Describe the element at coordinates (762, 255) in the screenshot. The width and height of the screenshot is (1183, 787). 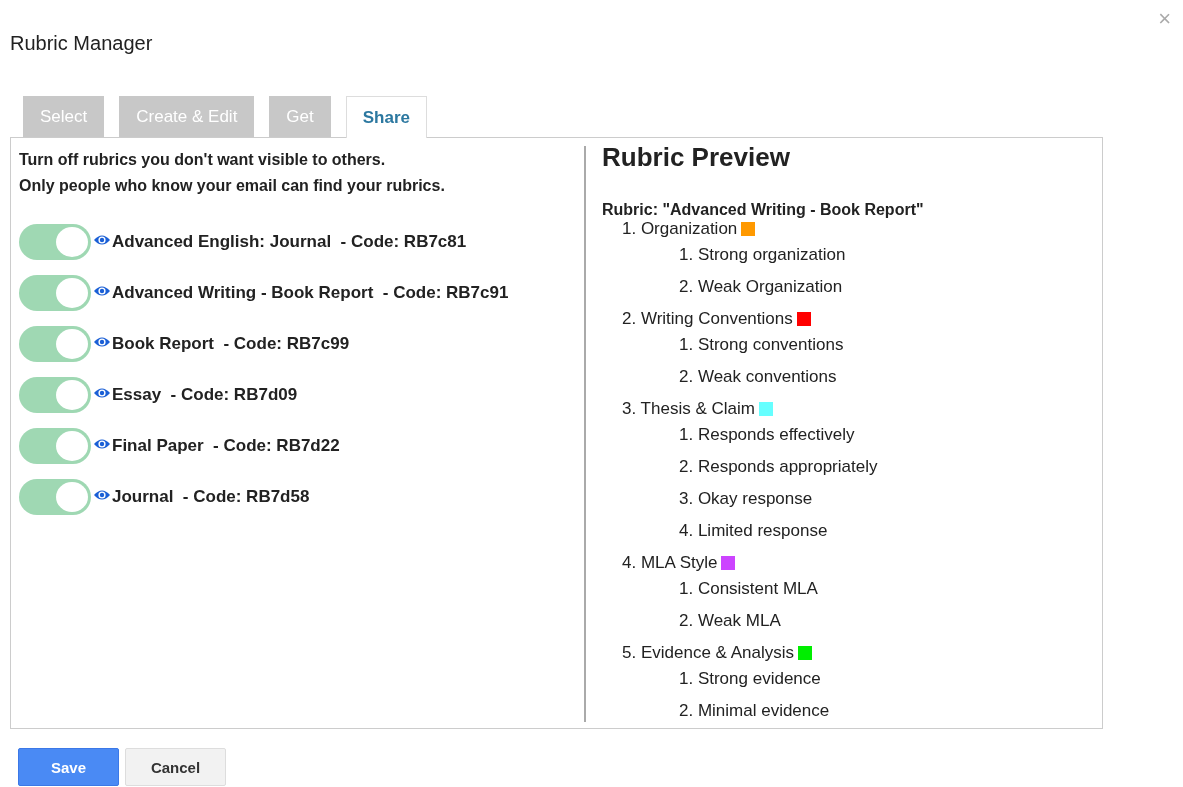
I see `level-label: 1. Strong organization` at that location.